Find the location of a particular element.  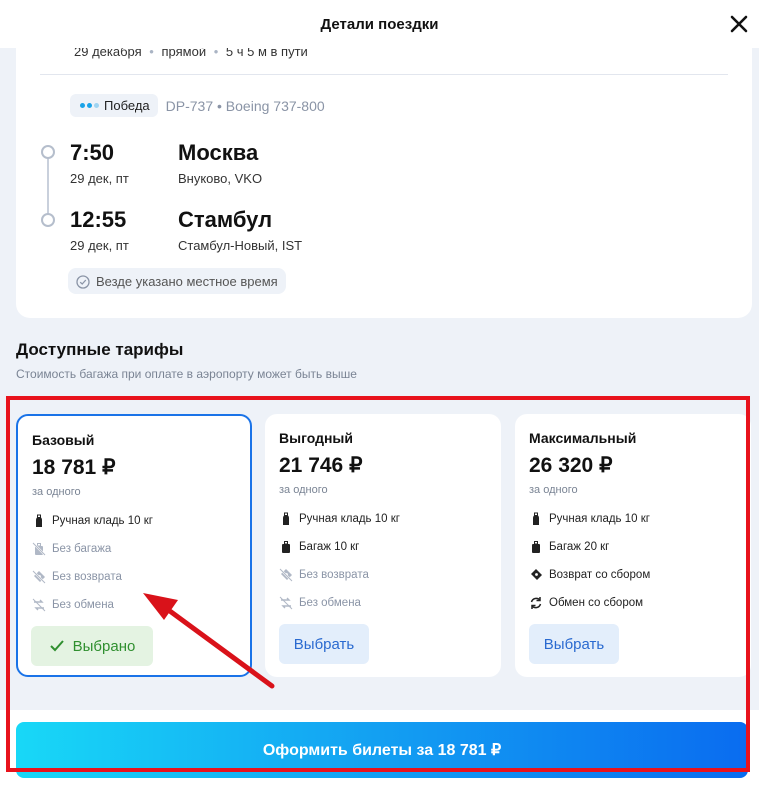

tariff-feature: Без багажа is located at coordinates (71, 549).